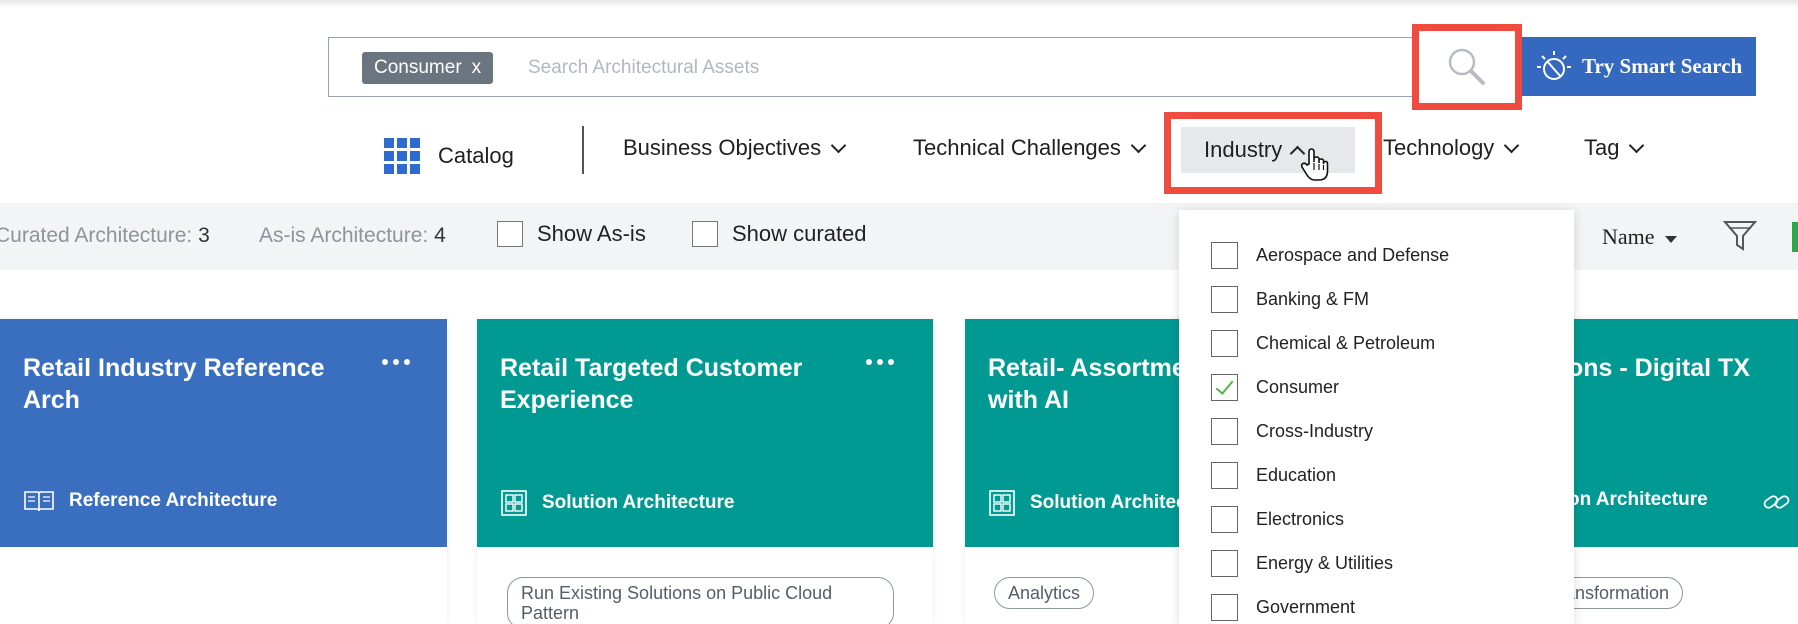 The width and height of the screenshot is (1798, 624). Describe the element at coordinates (591, 233) in the screenshot. I see `show-asis-label: Show As-is` at that location.